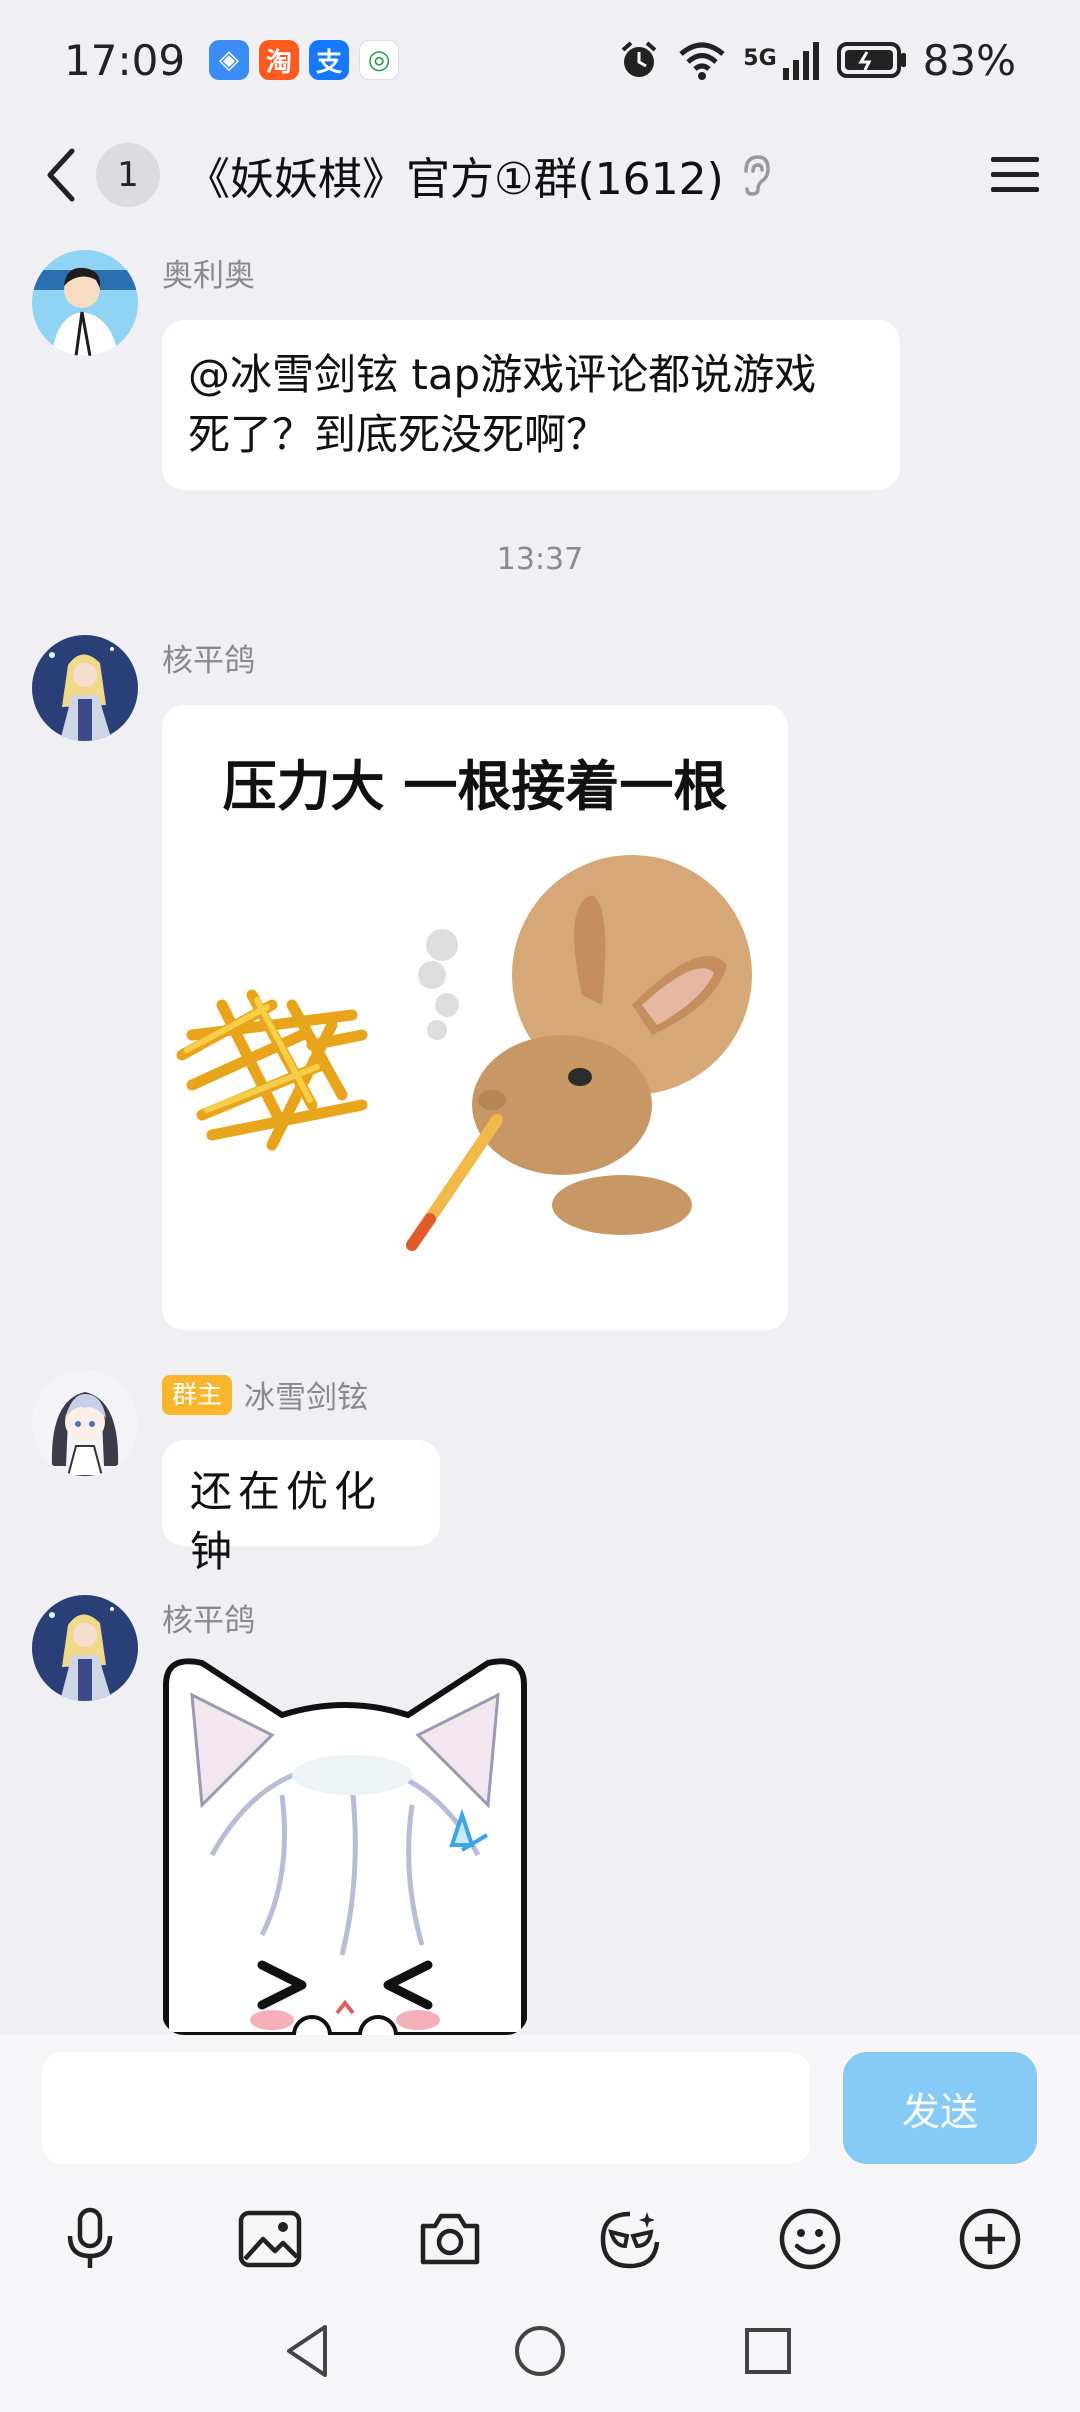 The image size is (1080, 2412). Describe the element at coordinates (531, 405) in the screenshot. I see `message-bubble: @冰雪剑铉 tap游戏评论都说游戏 死了？到底死没死啊？` at that location.